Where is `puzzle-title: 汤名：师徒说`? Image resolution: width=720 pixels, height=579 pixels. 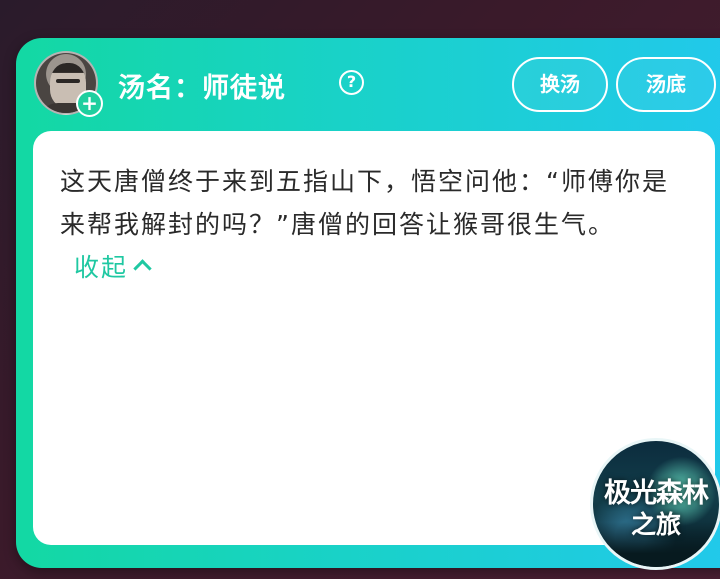 puzzle-title: 汤名：师徒说 is located at coordinates (202, 88).